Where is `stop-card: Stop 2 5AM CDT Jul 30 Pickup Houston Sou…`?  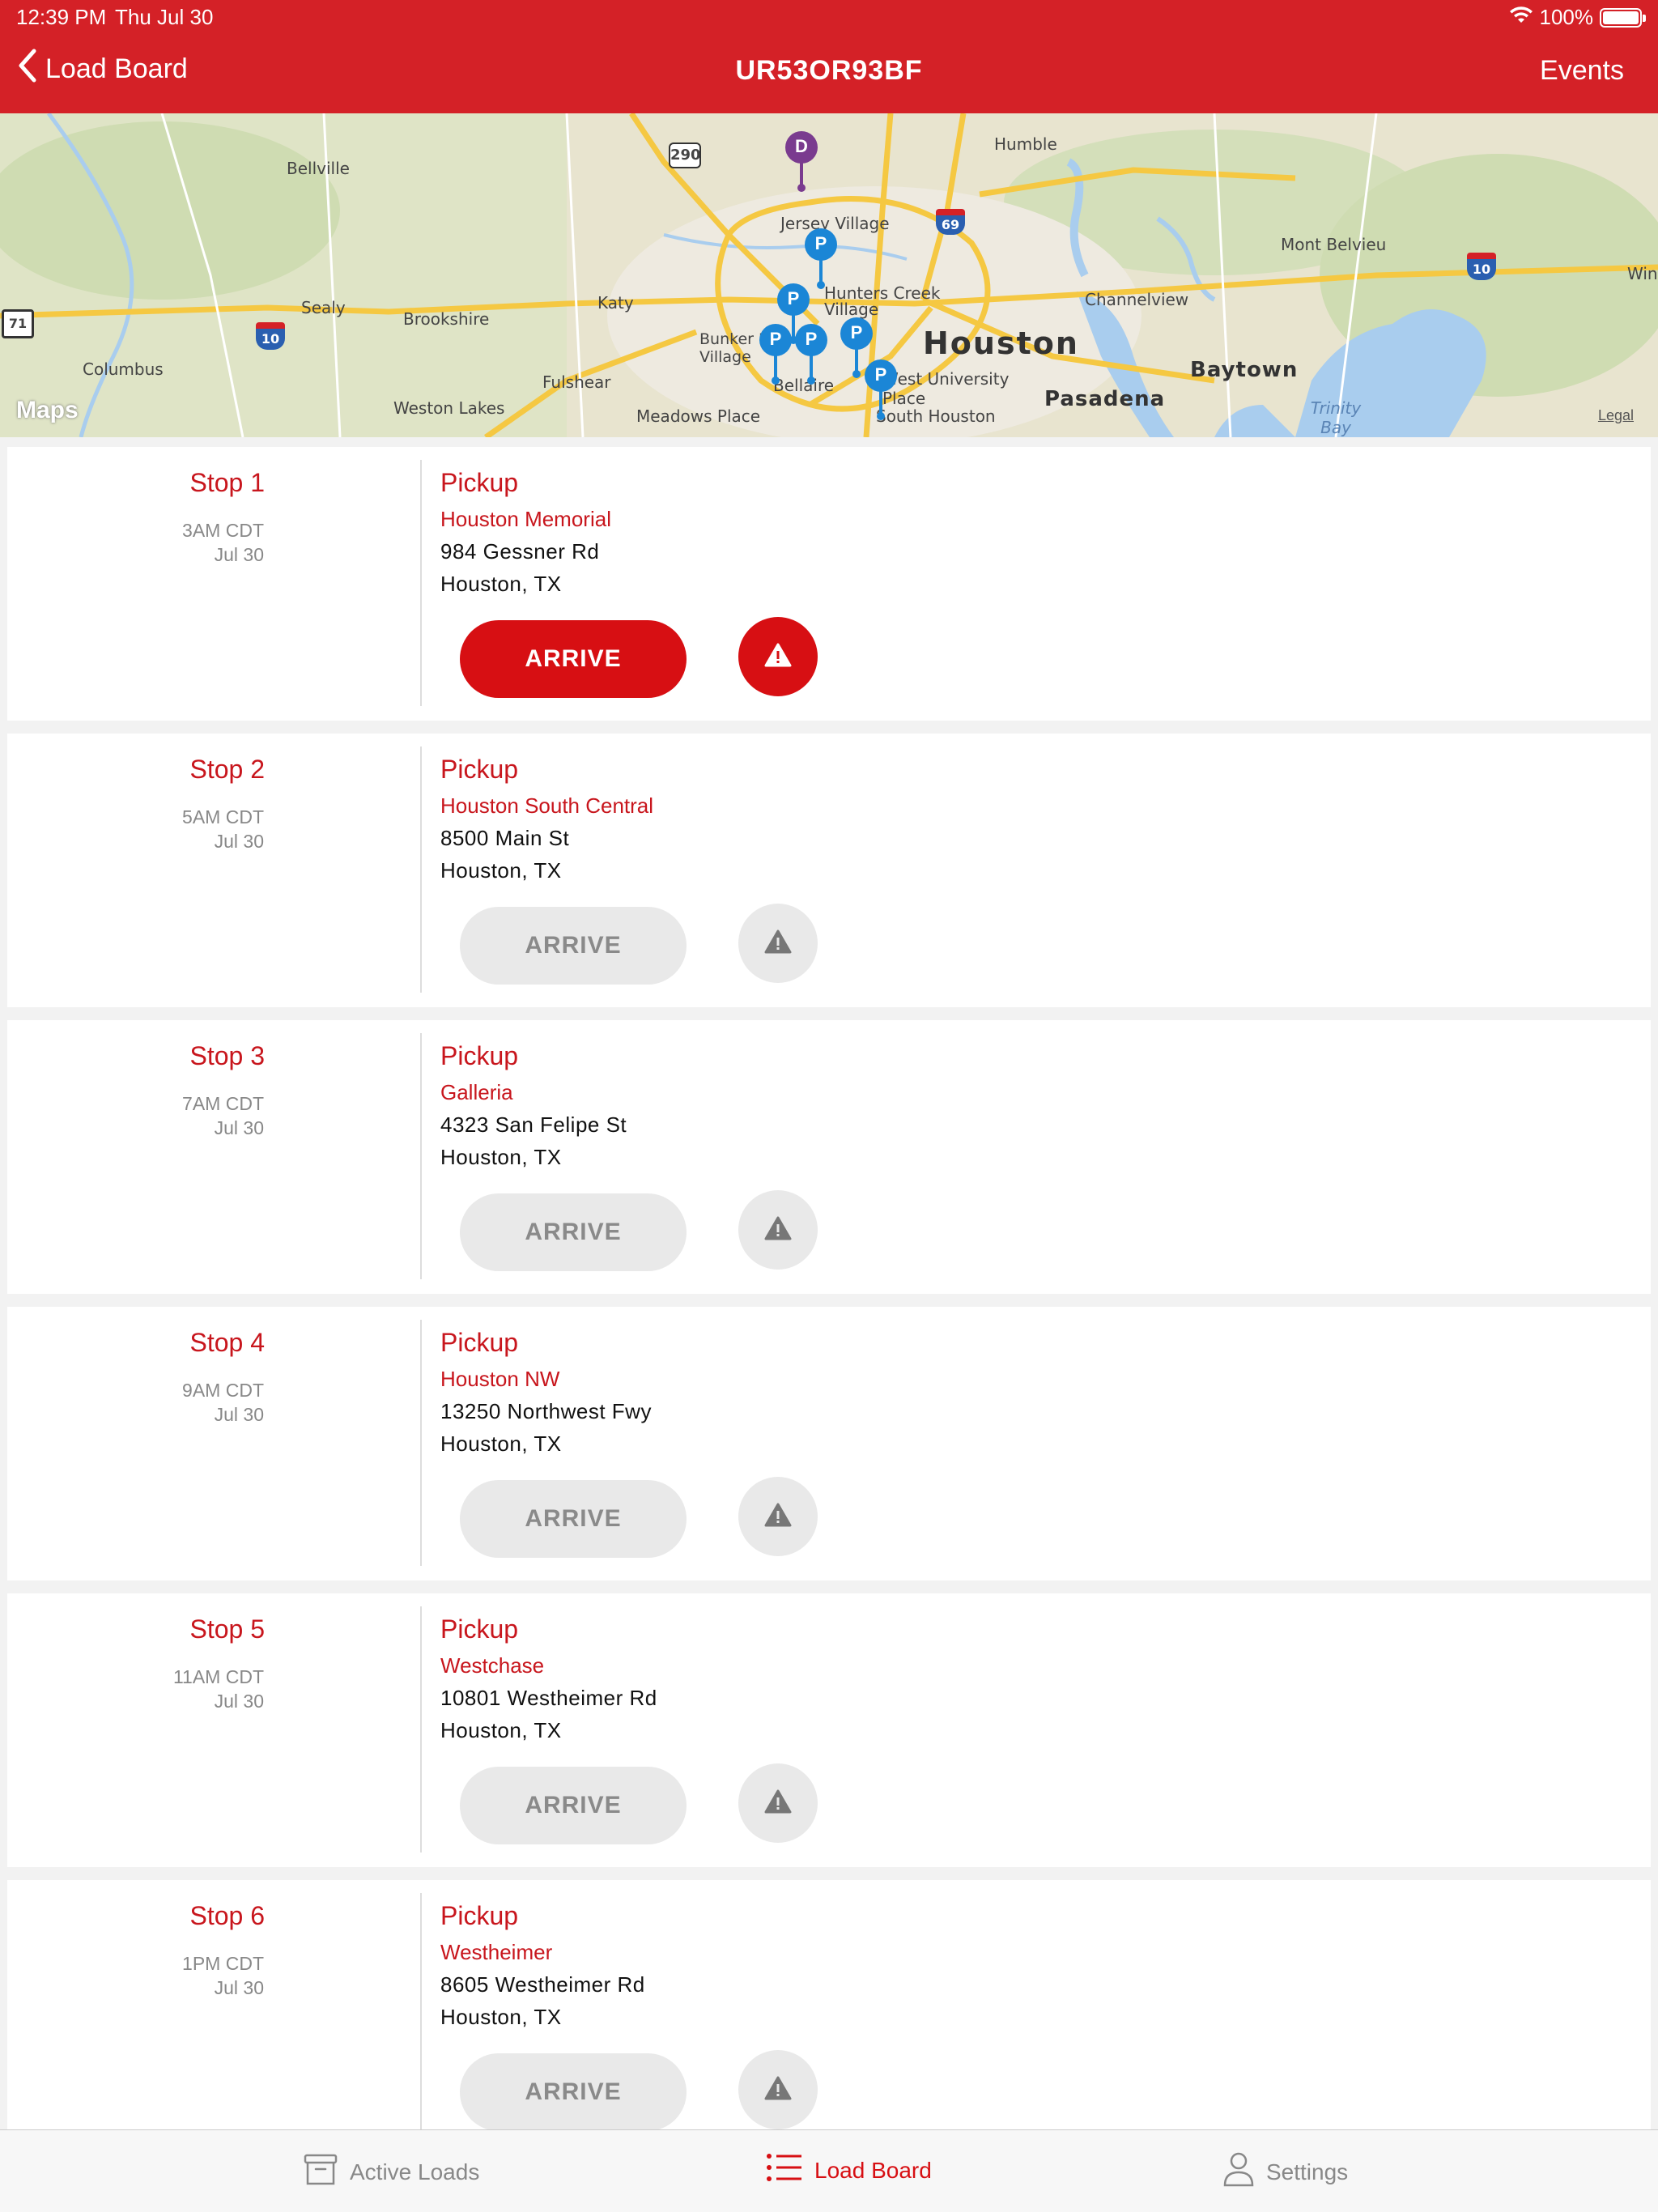
stop-card: Stop 2 5AM CDT Jul 30 Pickup Houston Sou… is located at coordinates (829, 870).